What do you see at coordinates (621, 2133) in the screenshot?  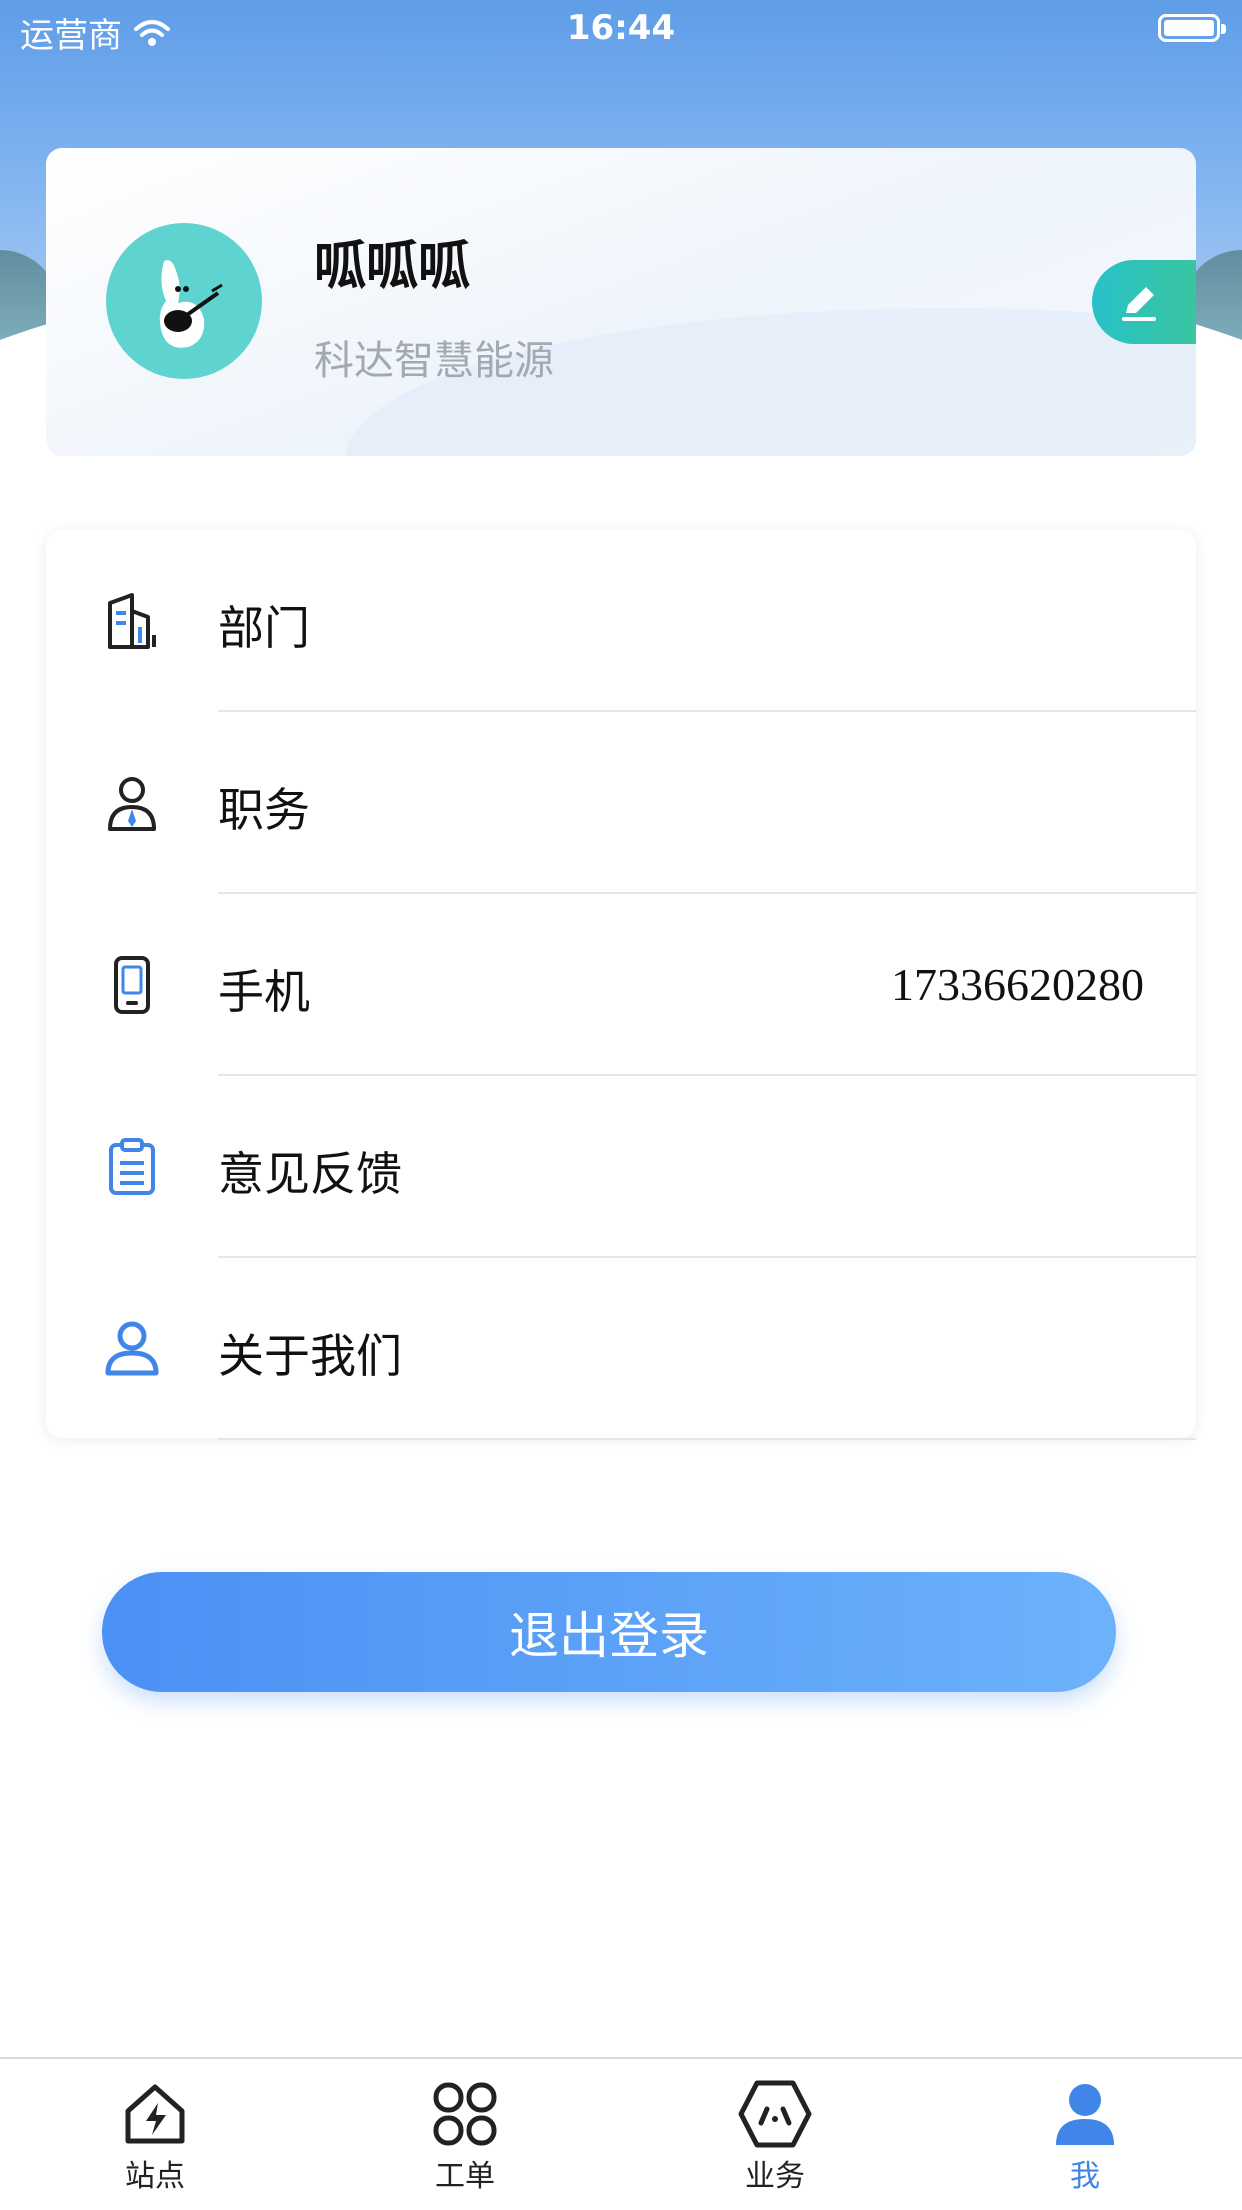 I see `tab-bar: 站点 工单 业务 我` at bounding box center [621, 2133].